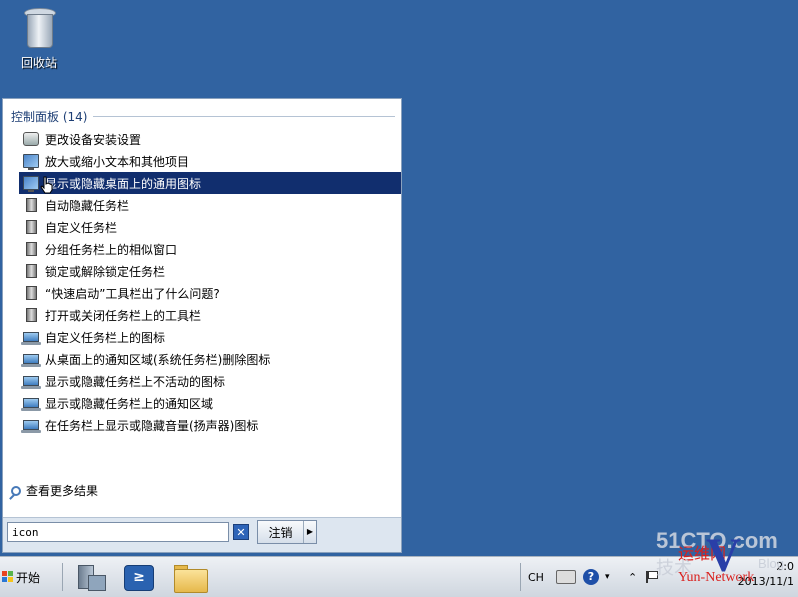 The image size is (798, 597). I want to click on flag-icon, so click(652, 577).